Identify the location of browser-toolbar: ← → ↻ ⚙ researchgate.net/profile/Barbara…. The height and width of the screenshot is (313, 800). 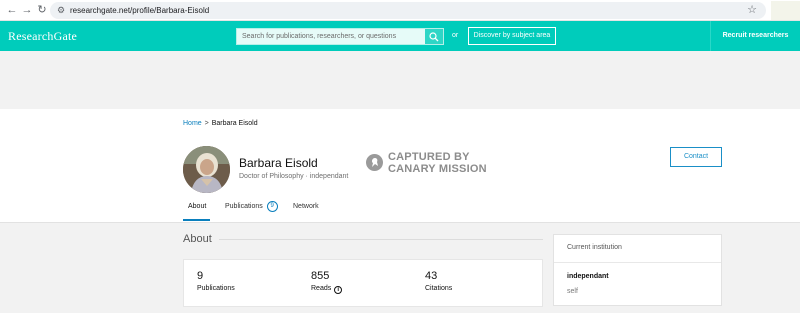
(400, 10).